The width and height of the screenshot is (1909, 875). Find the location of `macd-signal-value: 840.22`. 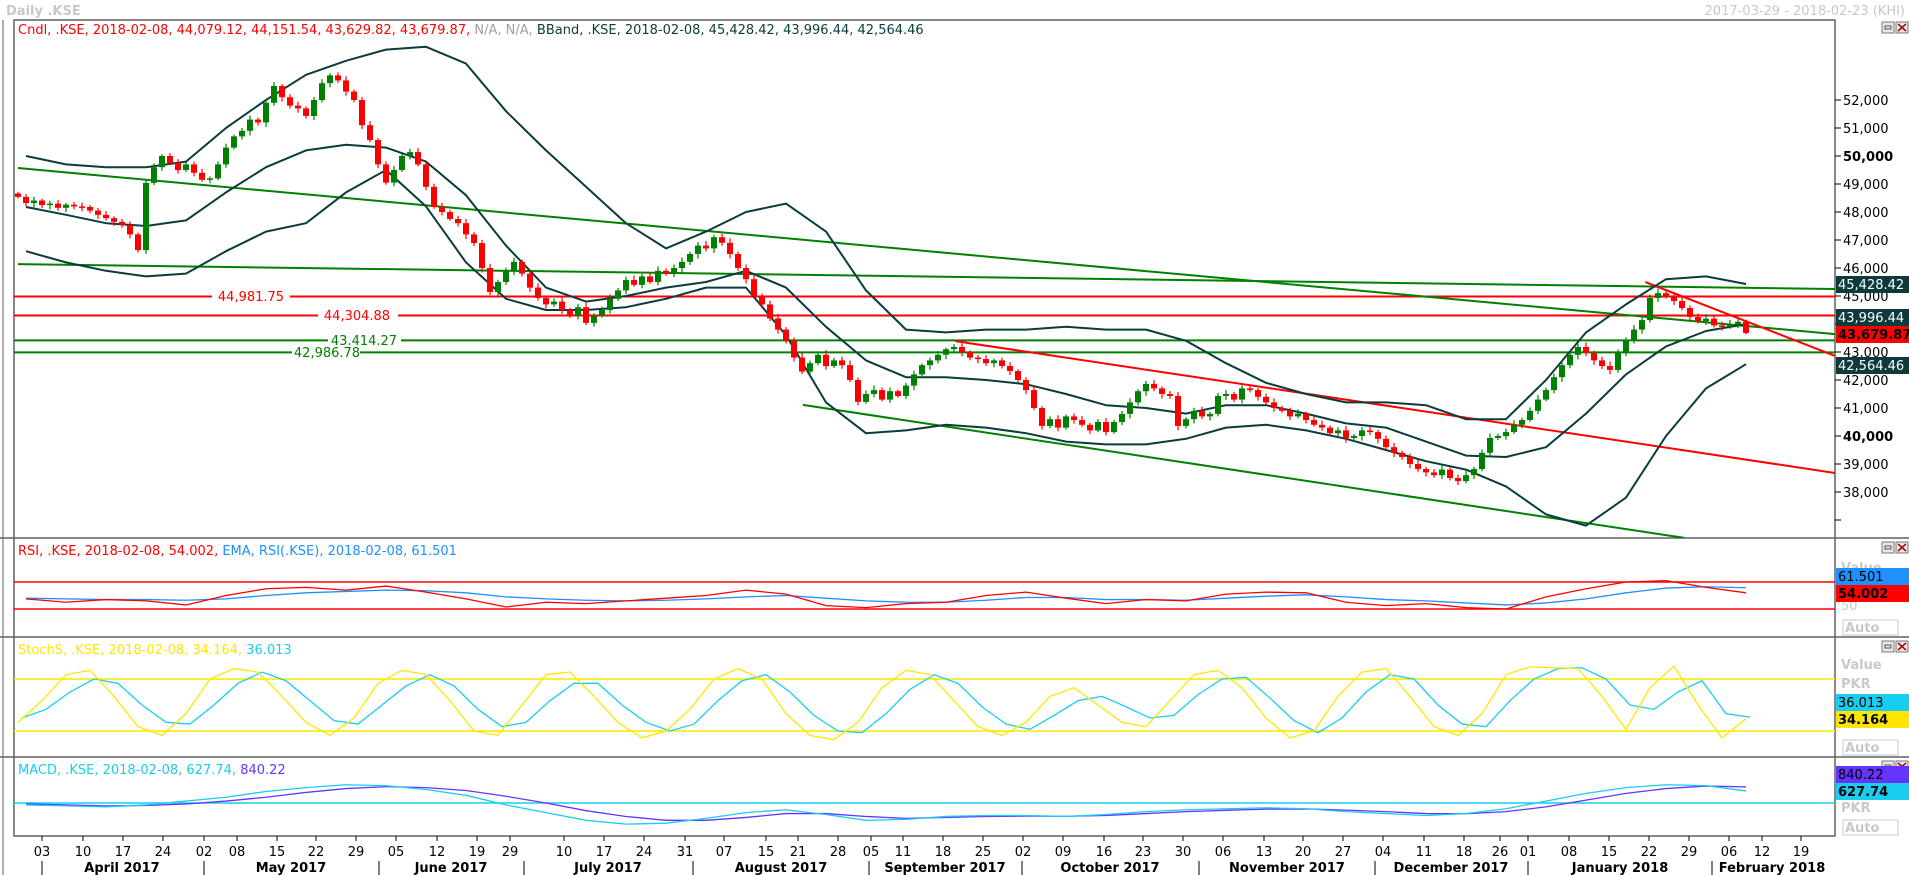

macd-signal-value: 840.22 is located at coordinates (1861, 775).